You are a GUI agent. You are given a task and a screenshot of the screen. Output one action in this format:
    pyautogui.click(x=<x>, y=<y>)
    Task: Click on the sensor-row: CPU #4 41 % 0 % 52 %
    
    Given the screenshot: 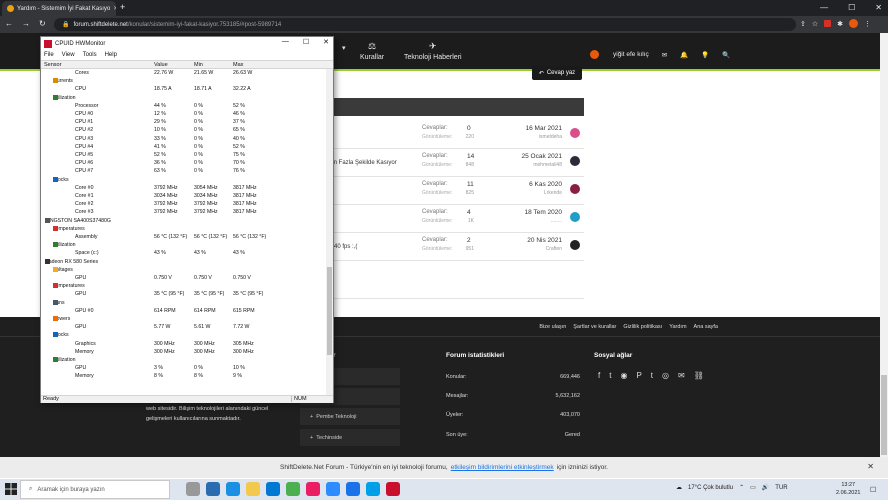 What is the action you would take?
    pyautogui.click(x=184, y=148)
    